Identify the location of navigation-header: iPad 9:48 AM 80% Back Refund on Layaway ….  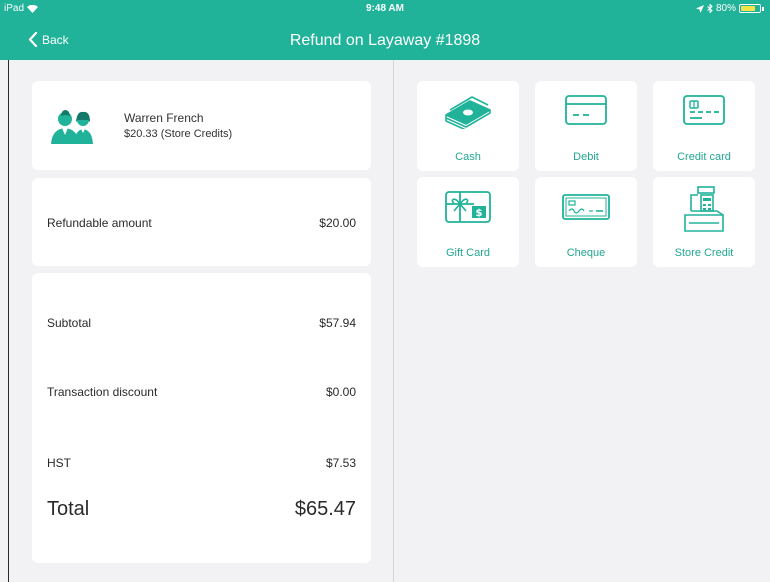
(385, 30).